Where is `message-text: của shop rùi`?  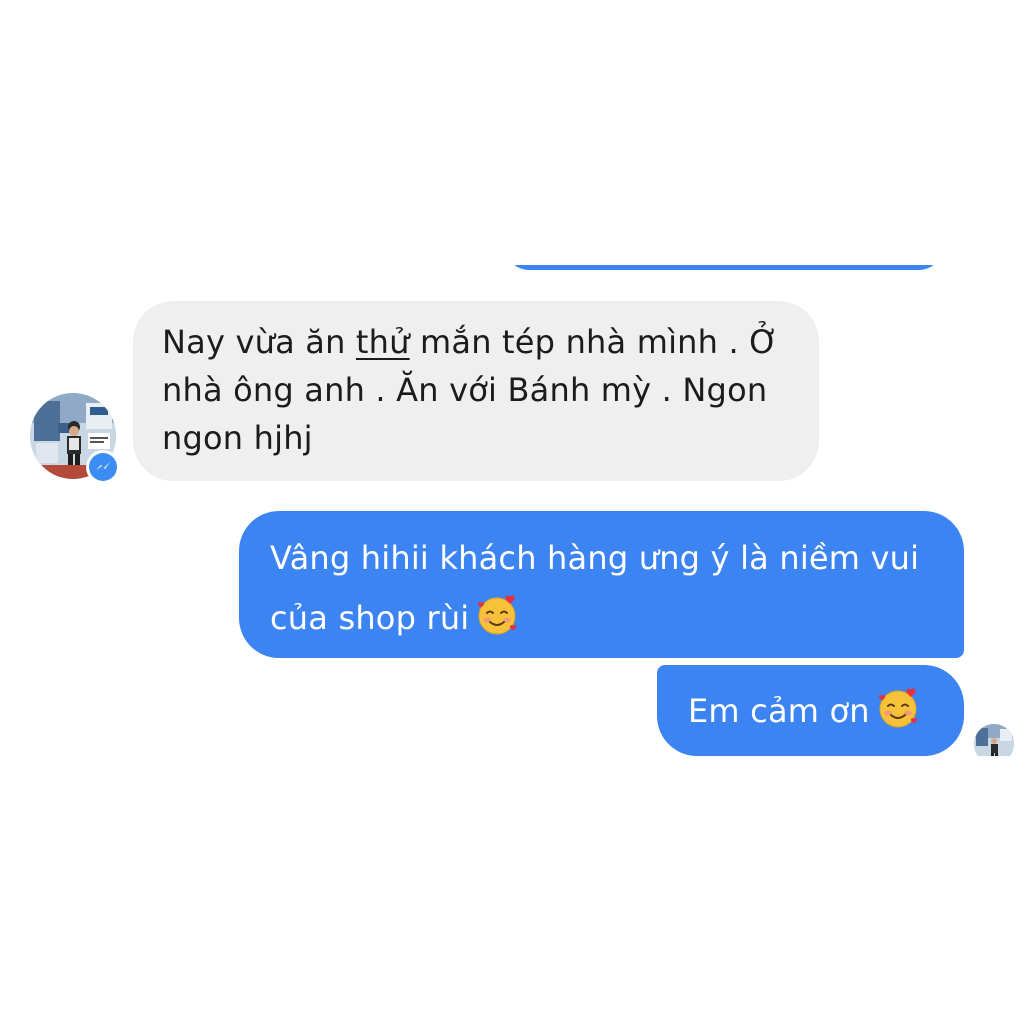
message-text: của shop rùi is located at coordinates (370, 618).